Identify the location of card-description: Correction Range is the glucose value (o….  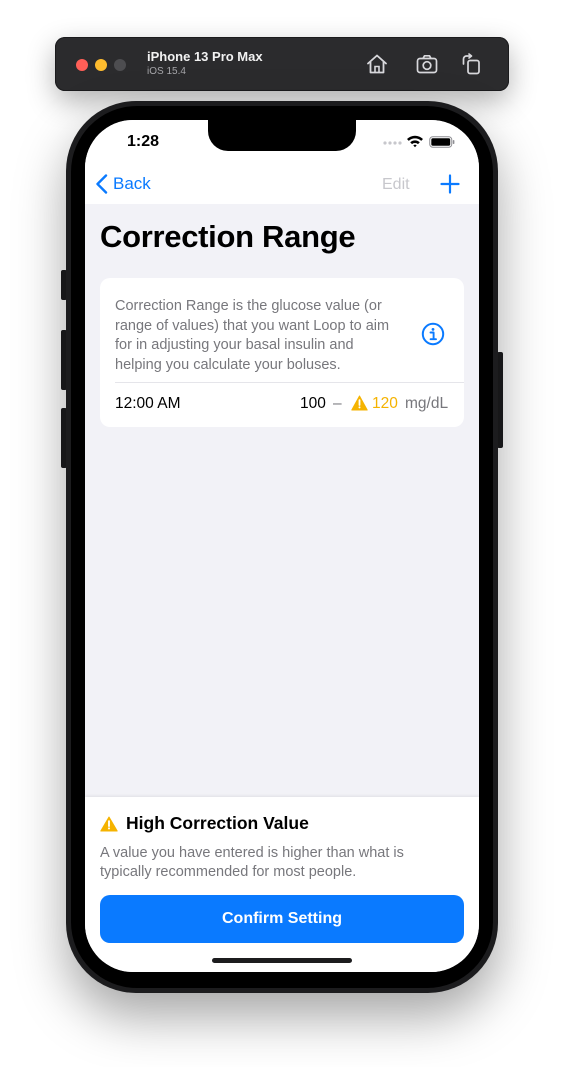
(252, 335).